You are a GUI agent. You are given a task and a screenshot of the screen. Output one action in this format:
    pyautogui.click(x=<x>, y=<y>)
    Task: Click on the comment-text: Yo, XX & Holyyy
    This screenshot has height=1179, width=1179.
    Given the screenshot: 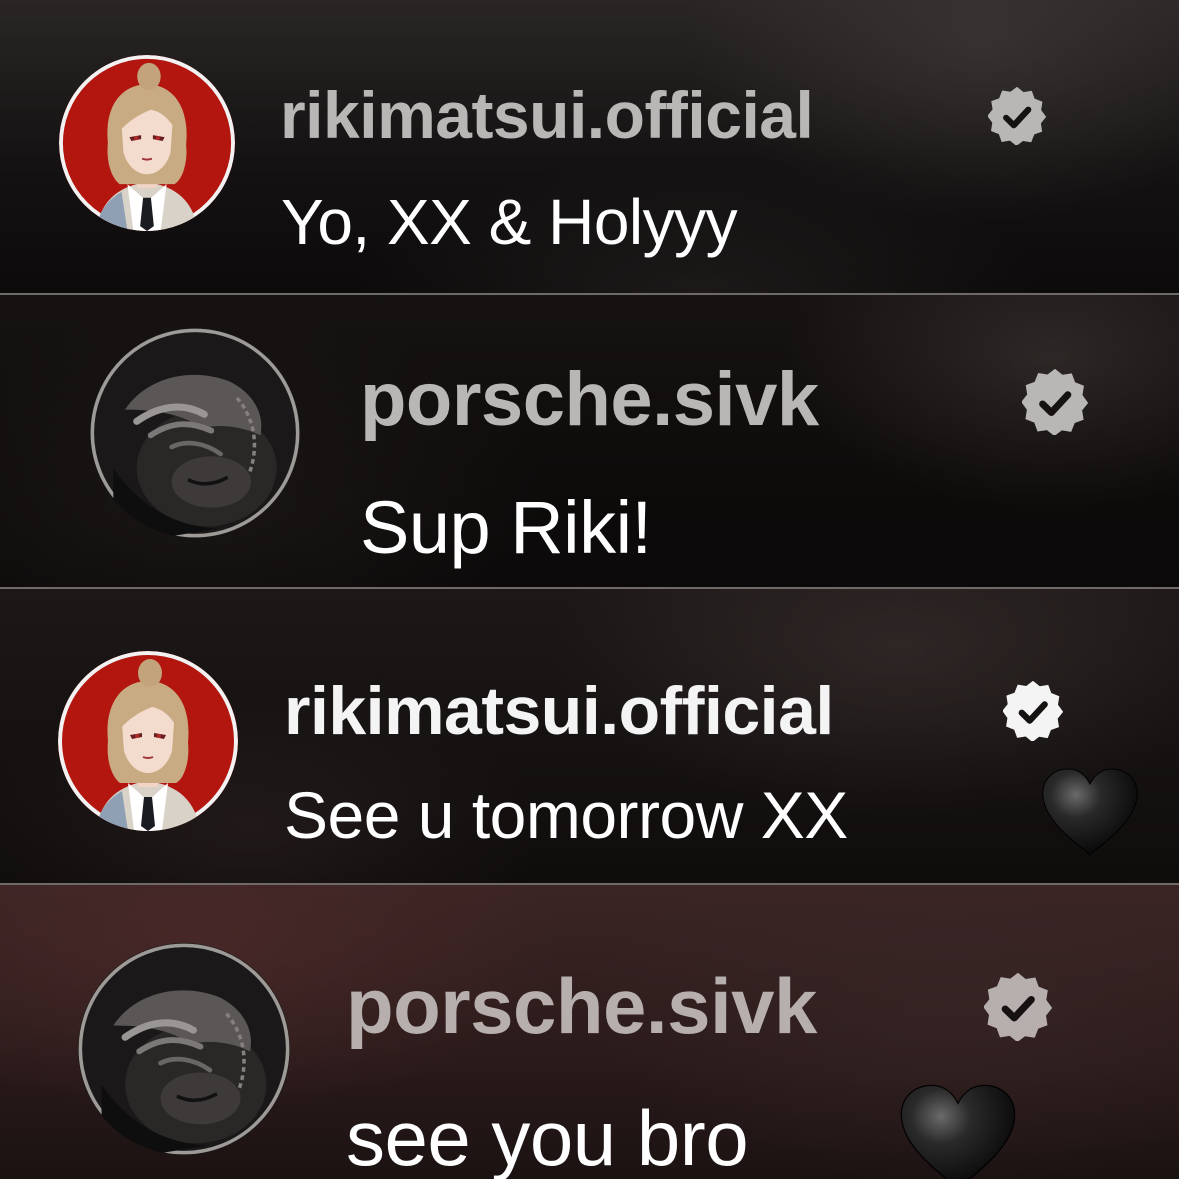 What is the action you would take?
    pyautogui.click(x=509, y=222)
    